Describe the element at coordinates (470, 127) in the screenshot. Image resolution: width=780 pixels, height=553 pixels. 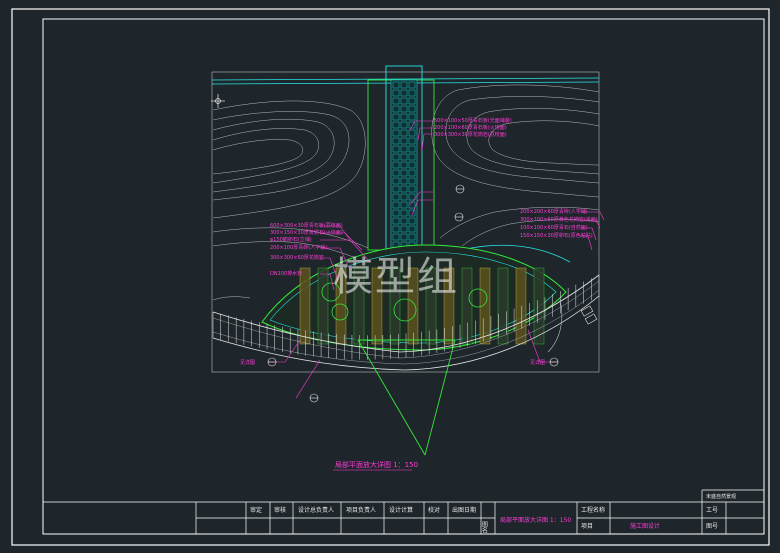
I see `callout-text: 200×100×60厚青石板(火烧面)` at that location.